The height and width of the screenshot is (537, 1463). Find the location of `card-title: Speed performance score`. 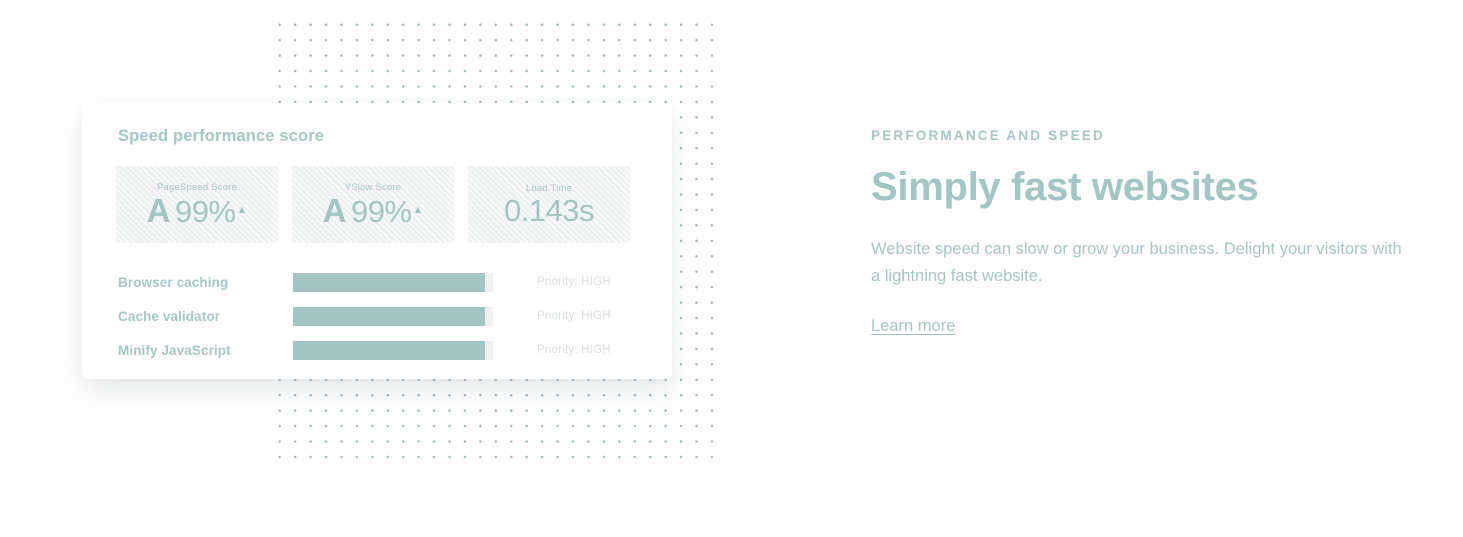

card-title: Speed performance score is located at coordinates (221, 136).